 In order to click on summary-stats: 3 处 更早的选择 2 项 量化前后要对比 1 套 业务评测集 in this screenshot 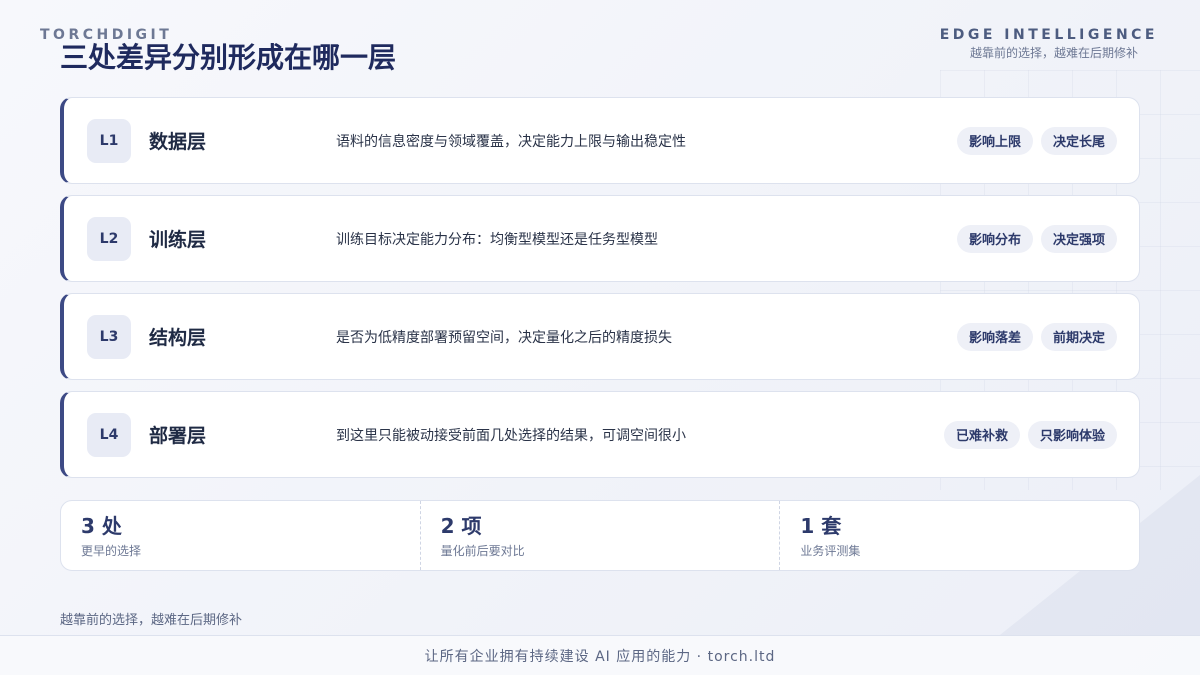, I will do `click(600, 535)`.